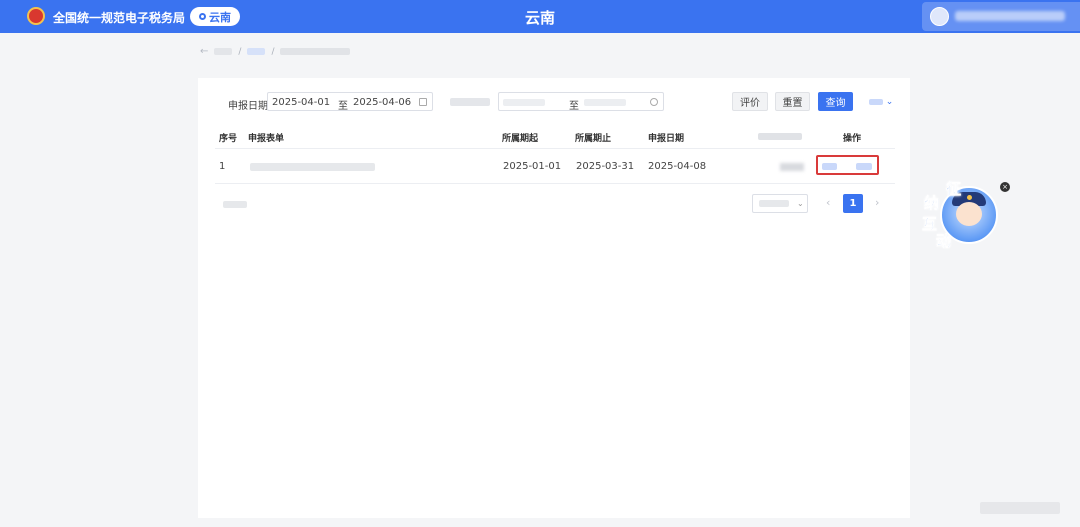  Describe the element at coordinates (574, 106) in the screenshot. I see `period-range-sep: 至` at that location.